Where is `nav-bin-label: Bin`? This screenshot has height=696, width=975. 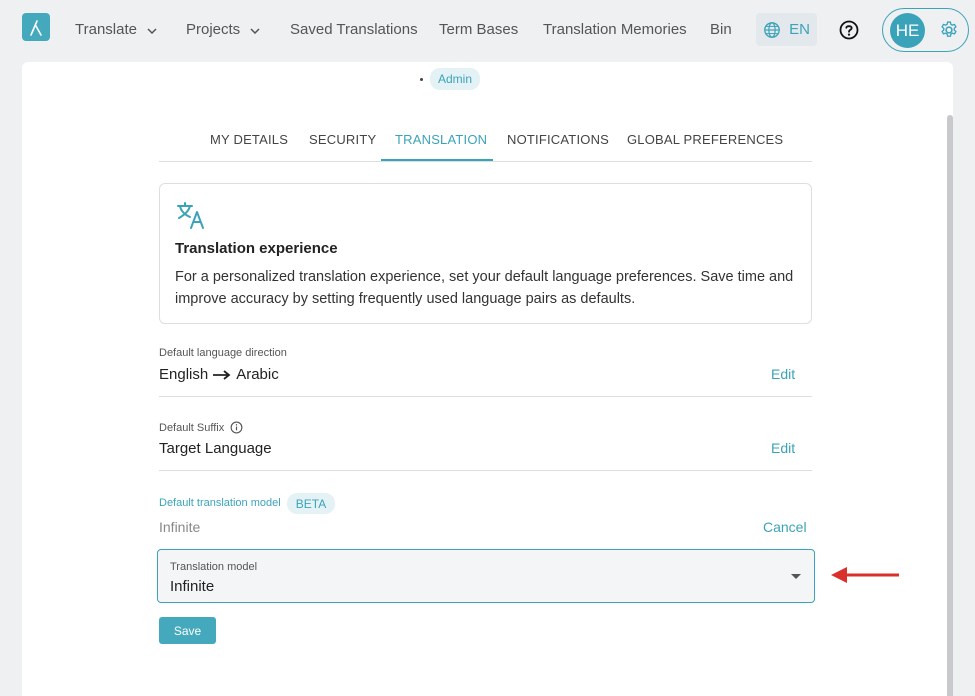 nav-bin-label: Bin is located at coordinates (721, 29).